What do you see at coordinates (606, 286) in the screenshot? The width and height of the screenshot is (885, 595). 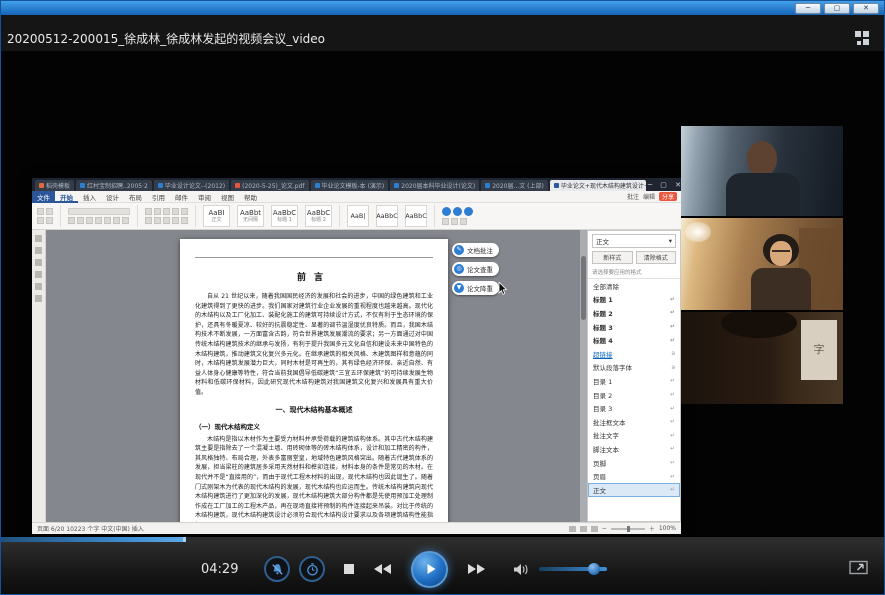 I see `style-item: 全部清除` at bounding box center [606, 286].